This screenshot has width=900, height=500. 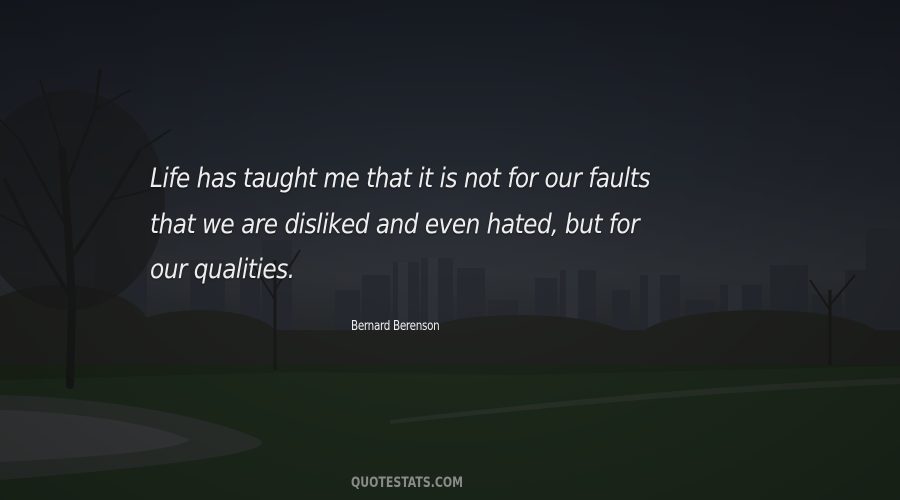 What do you see at coordinates (222, 269) in the screenshot?
I see `quote-line: our qualities.` at bounding box center [222, 269].